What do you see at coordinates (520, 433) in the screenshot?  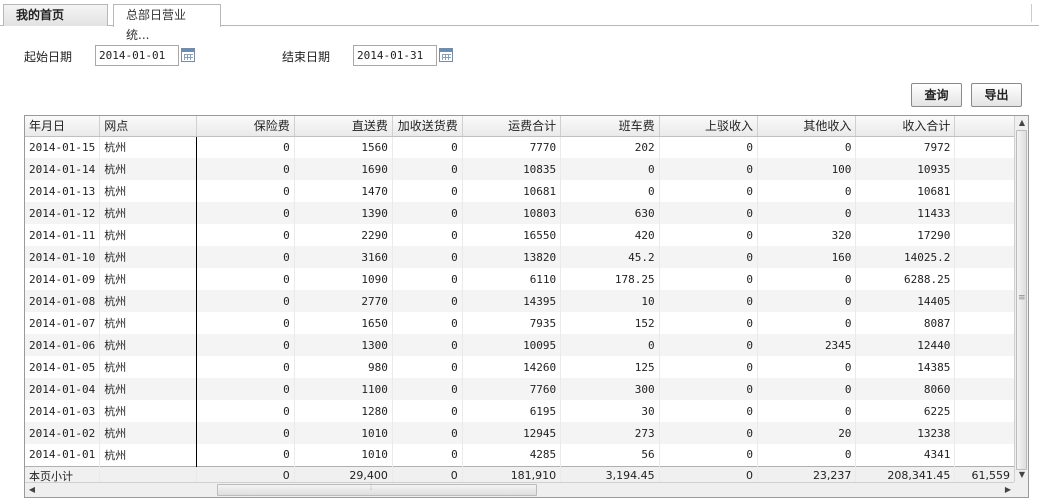 I see `table-row: 2014-01-02 杭州 0 1010 0 12945 273 0 20 13238` at bounding box center [520, 433].